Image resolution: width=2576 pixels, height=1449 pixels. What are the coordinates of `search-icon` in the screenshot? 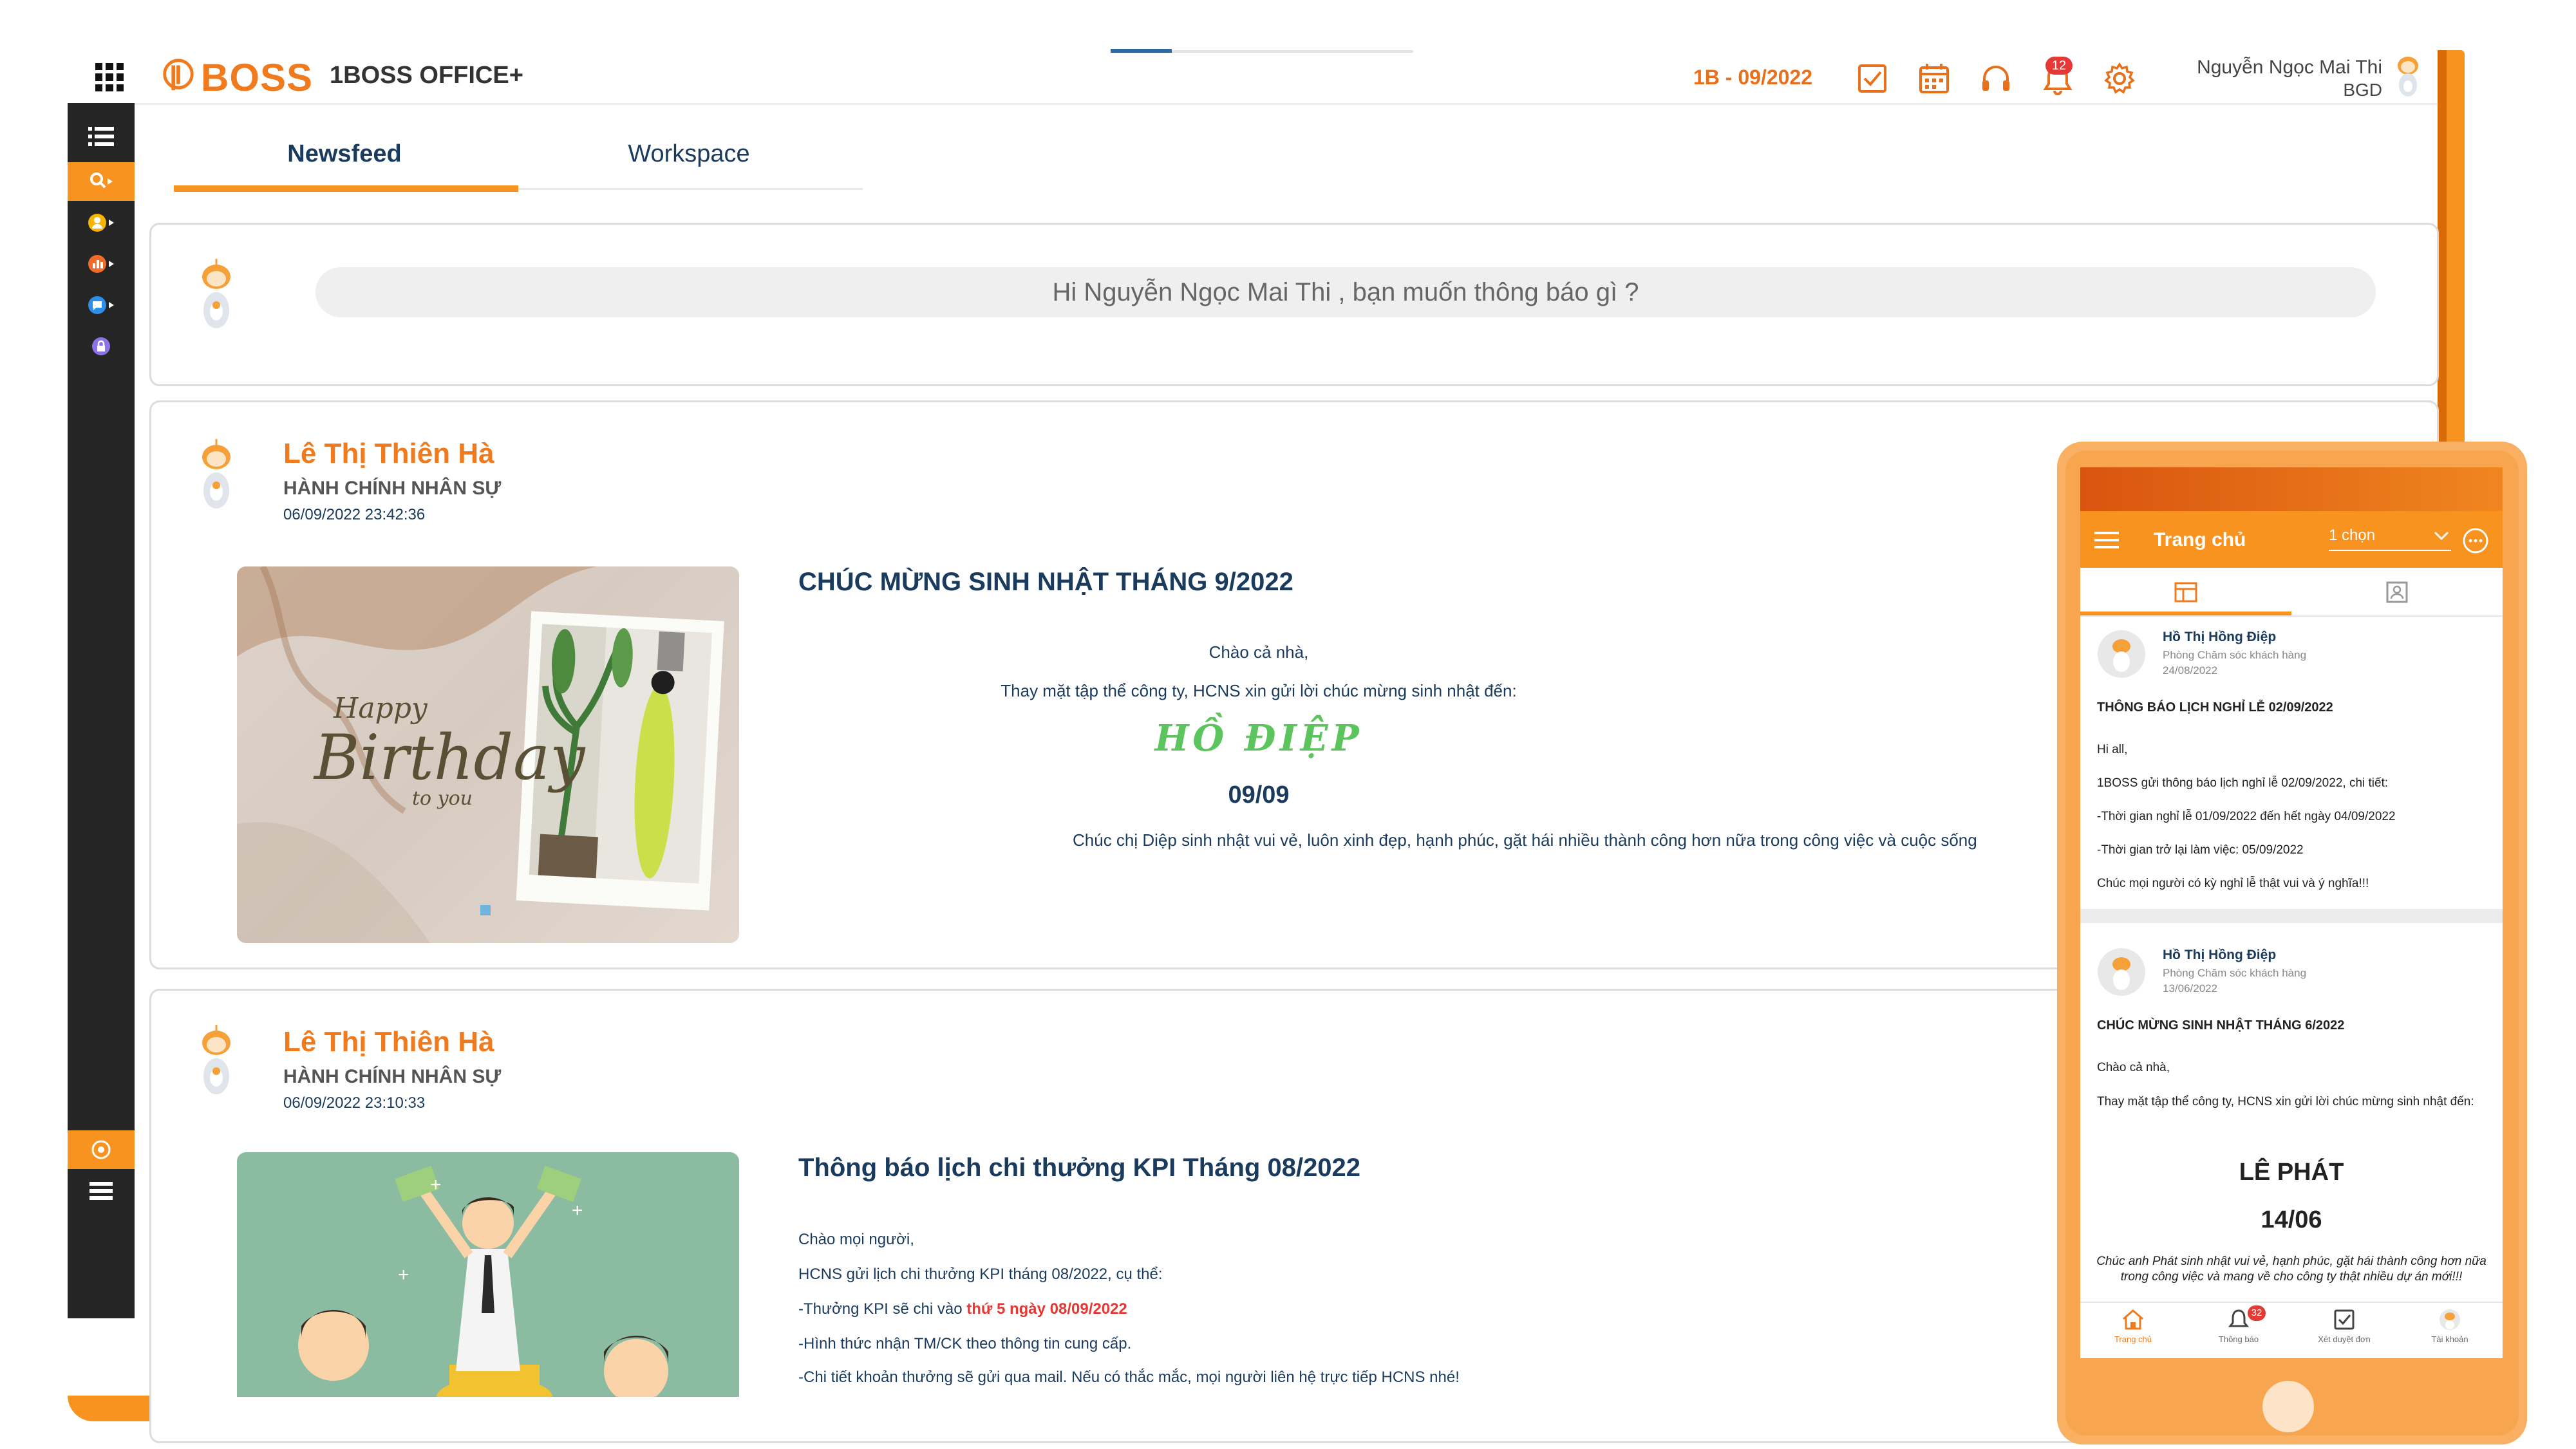 It's located at (101, 181).